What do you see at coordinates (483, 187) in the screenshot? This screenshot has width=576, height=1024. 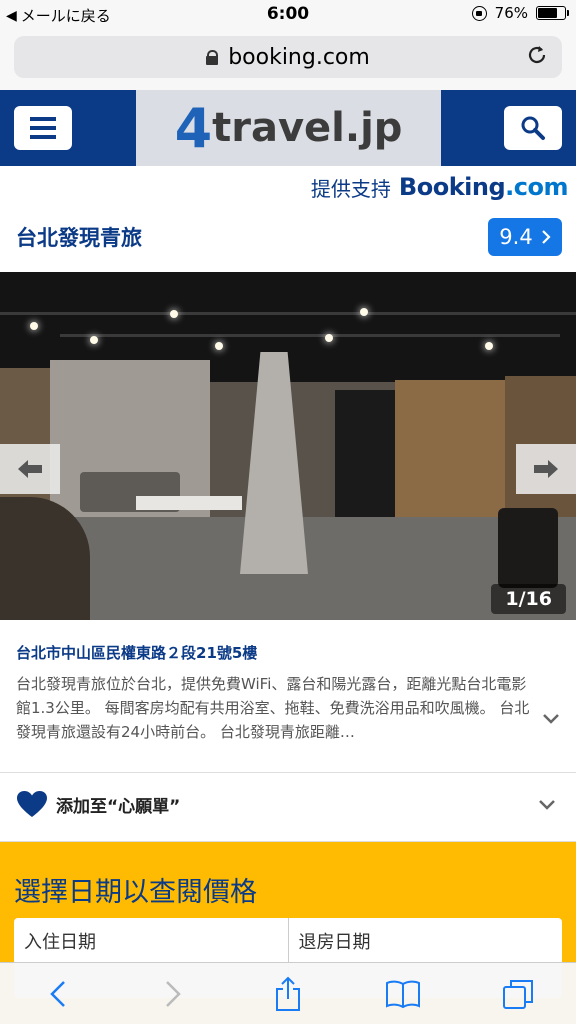 I see `booking-logo: Booking.com` at bounding box center [483, 187].